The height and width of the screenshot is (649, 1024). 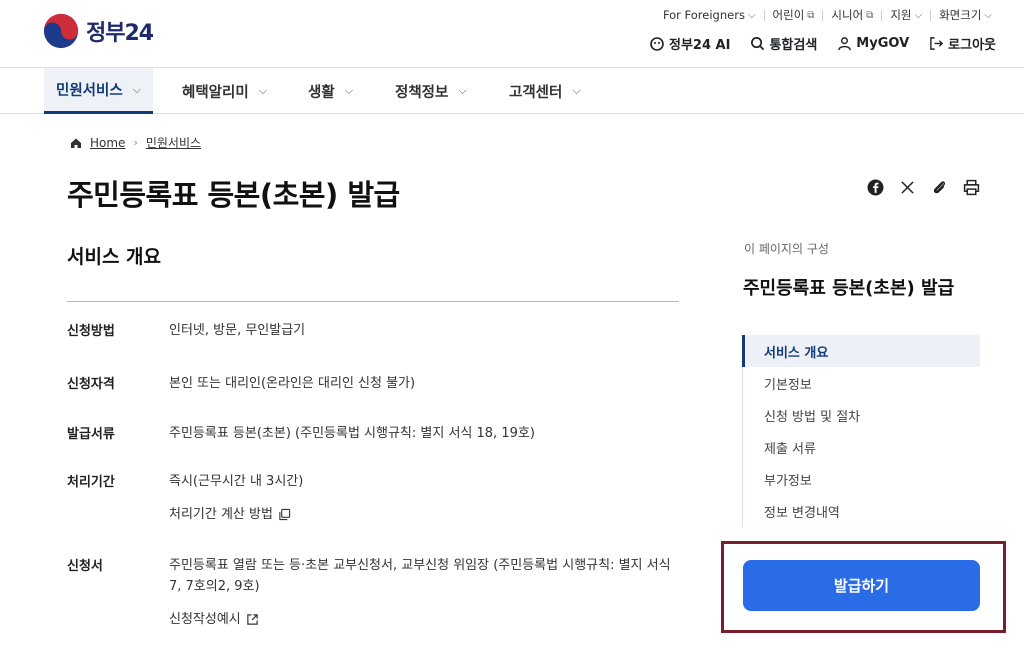 What do you see at coordinates (849, 288) in the screenshot?
I see `toc-title: 주민등록표 등본(초본) 발급` at bounding box center [849, 288].